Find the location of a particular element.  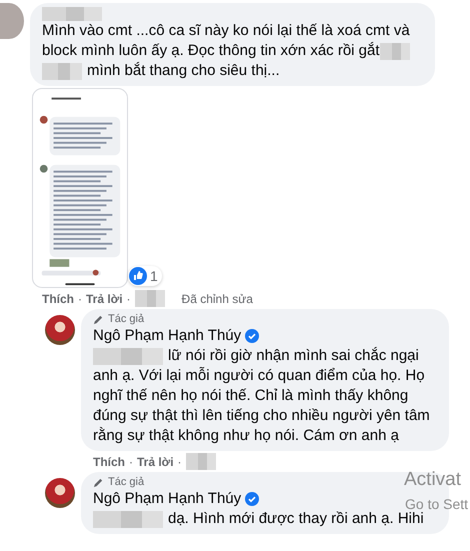

reaction-count: 1 is located at coordinates (145, 276).